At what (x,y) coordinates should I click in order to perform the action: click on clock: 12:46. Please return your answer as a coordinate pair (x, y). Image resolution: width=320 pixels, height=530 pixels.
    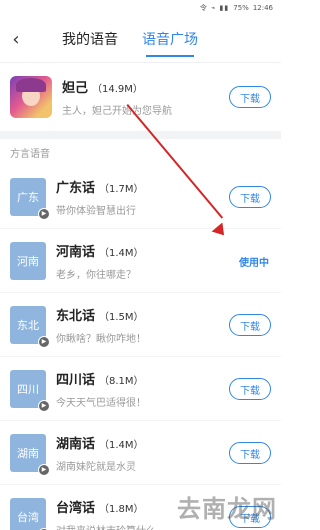
    Looking at the image, I should click on (262, 7).